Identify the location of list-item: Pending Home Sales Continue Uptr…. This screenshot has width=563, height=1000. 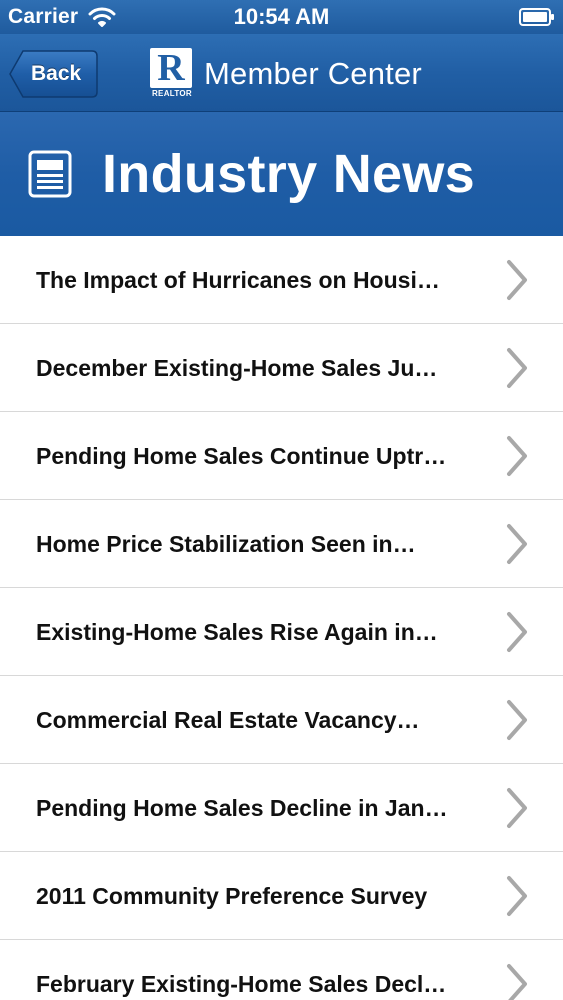
(281, 456).